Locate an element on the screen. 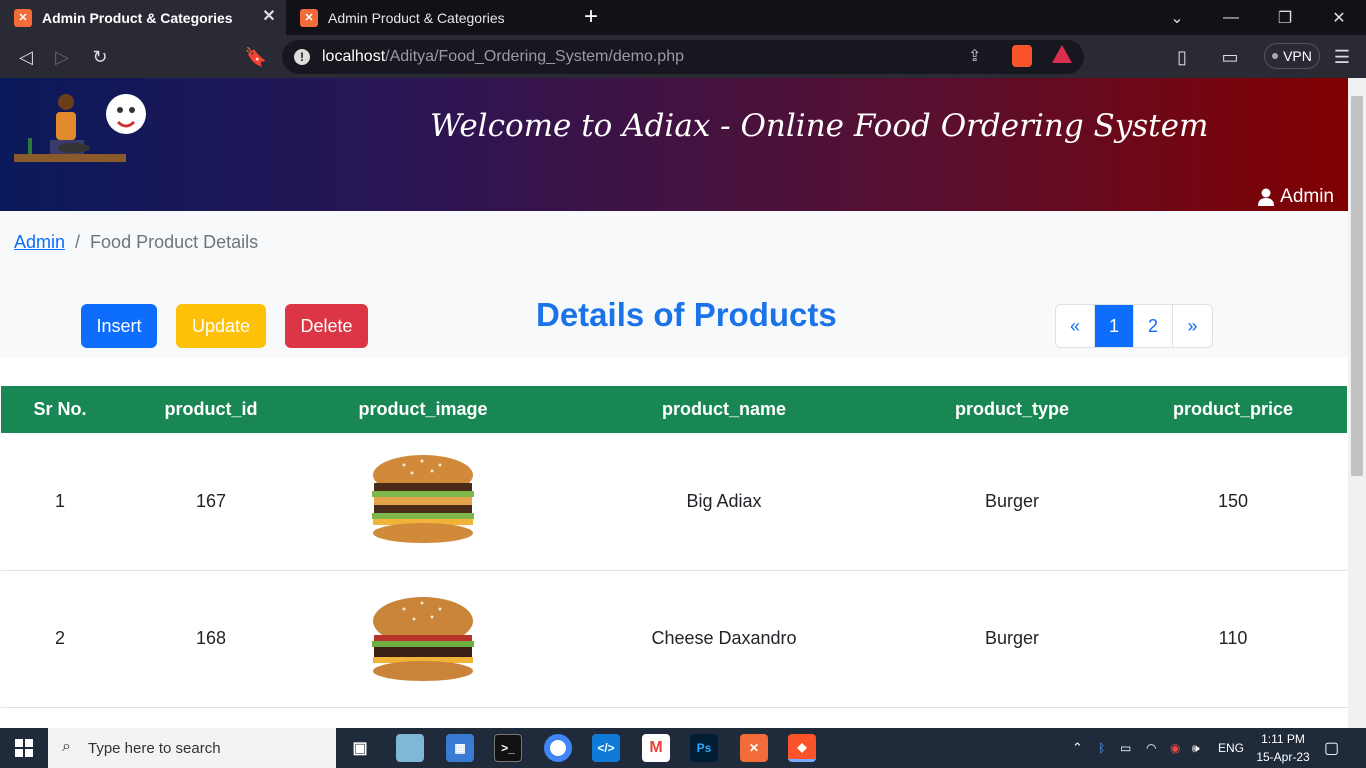 The image size is (1366, 768). reload-icon: ↻ is located at coordinates (100, 57).